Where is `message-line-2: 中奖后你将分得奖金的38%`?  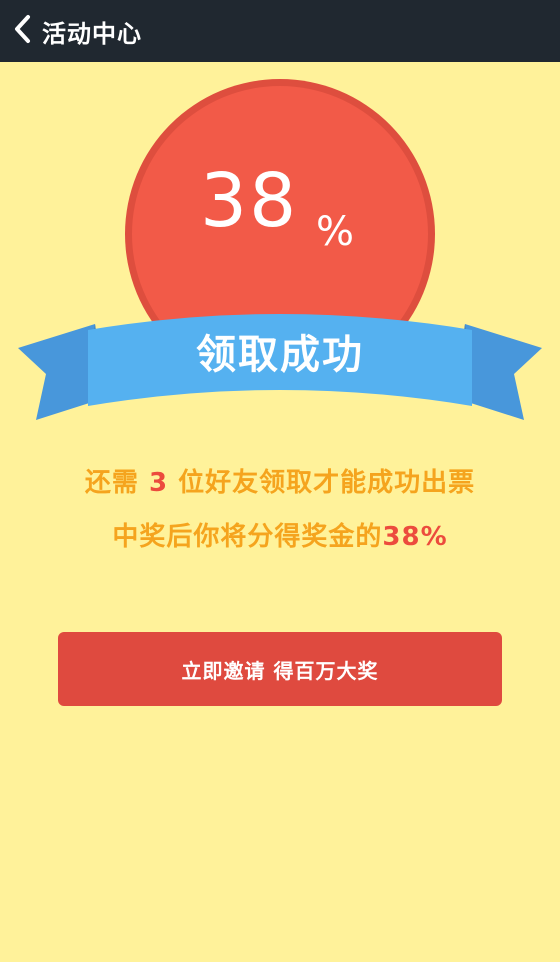 message-line-2: 中奖后你将分得奖金的38% is located at coordinates (280, 534).